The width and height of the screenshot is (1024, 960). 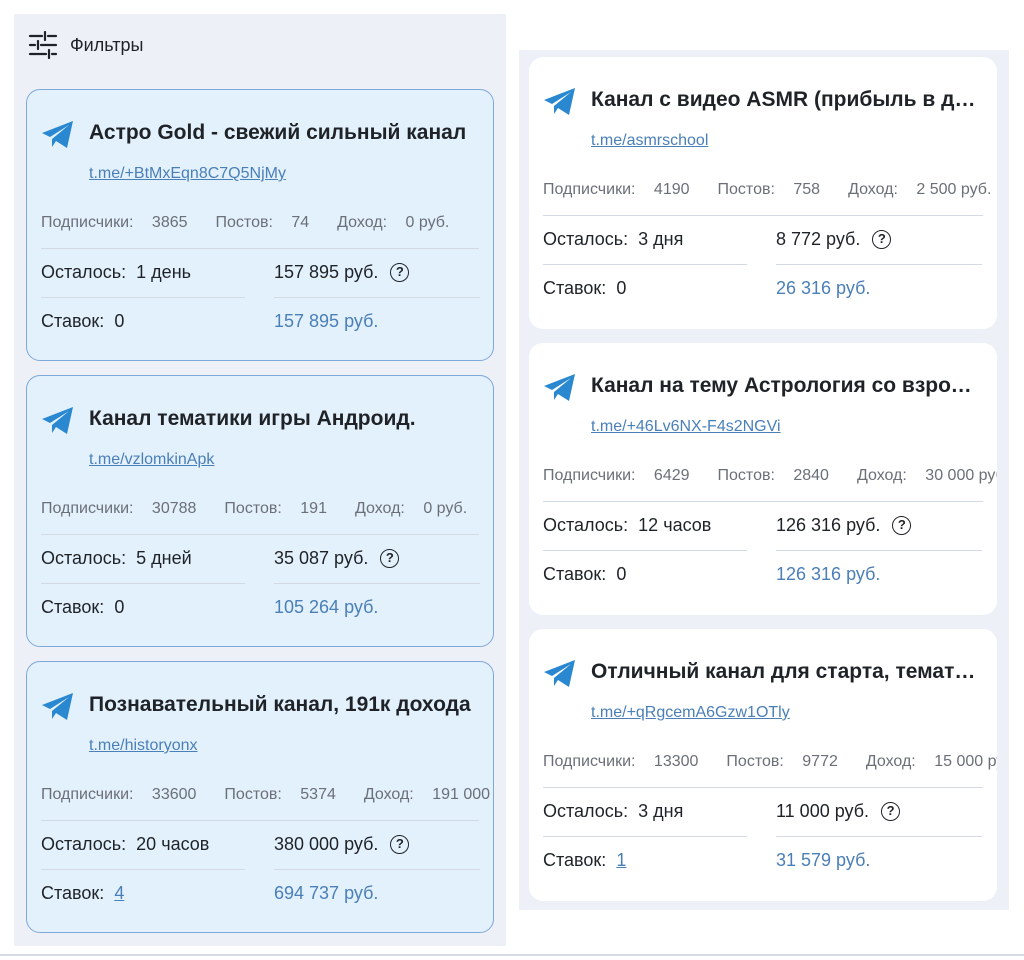 I want to click on remaining-value: 20 часов, so click(x=173, y=844).